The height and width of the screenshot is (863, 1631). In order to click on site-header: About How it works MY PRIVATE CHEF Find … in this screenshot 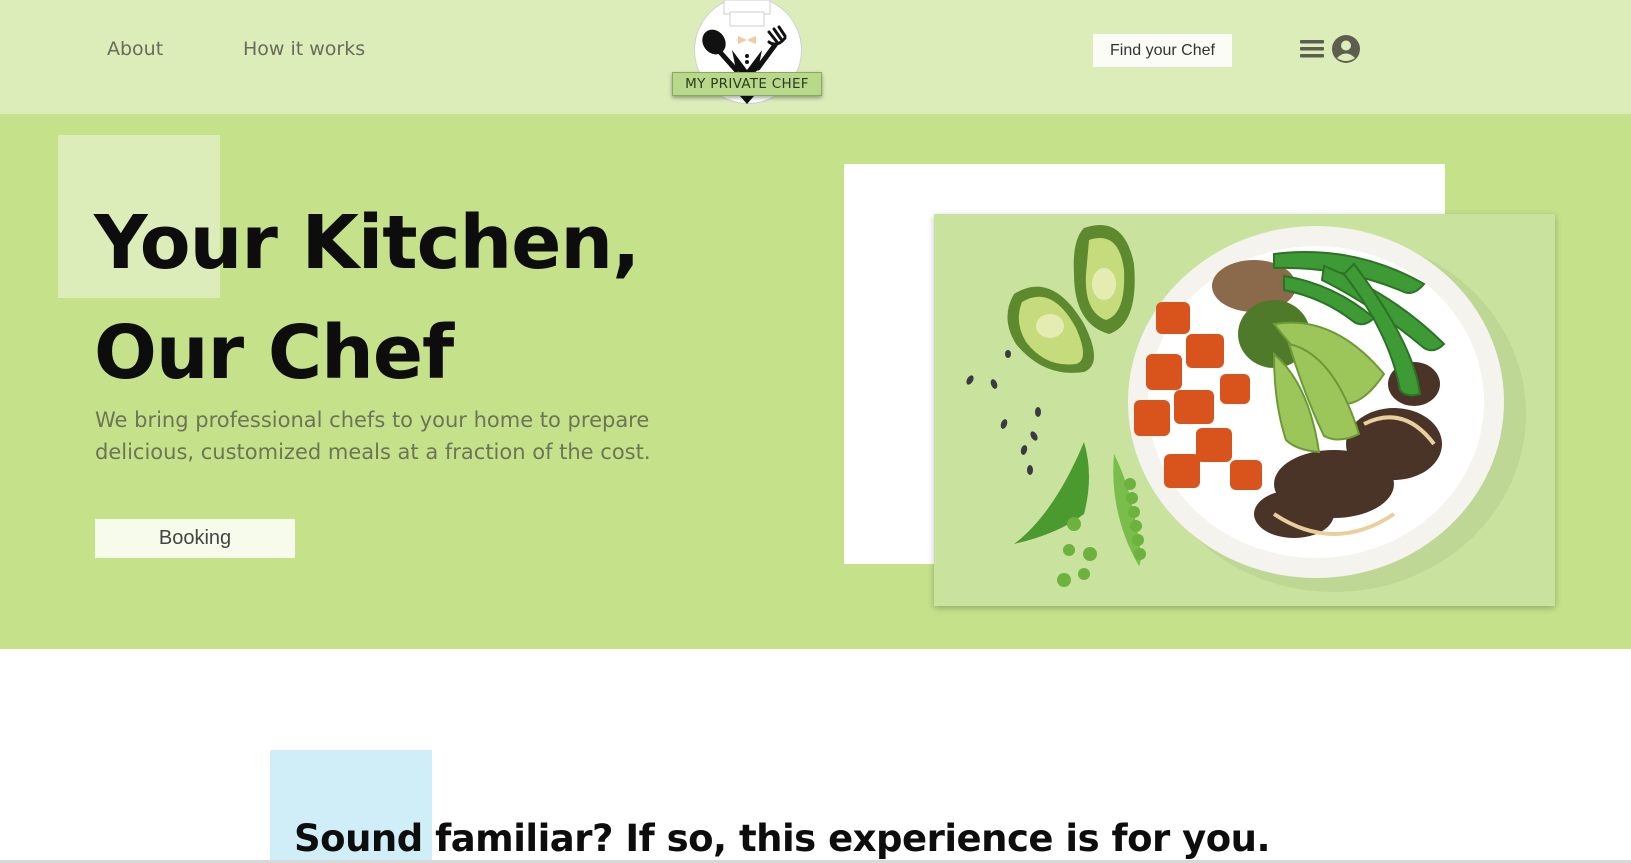, I will do `click(815, 57)`.